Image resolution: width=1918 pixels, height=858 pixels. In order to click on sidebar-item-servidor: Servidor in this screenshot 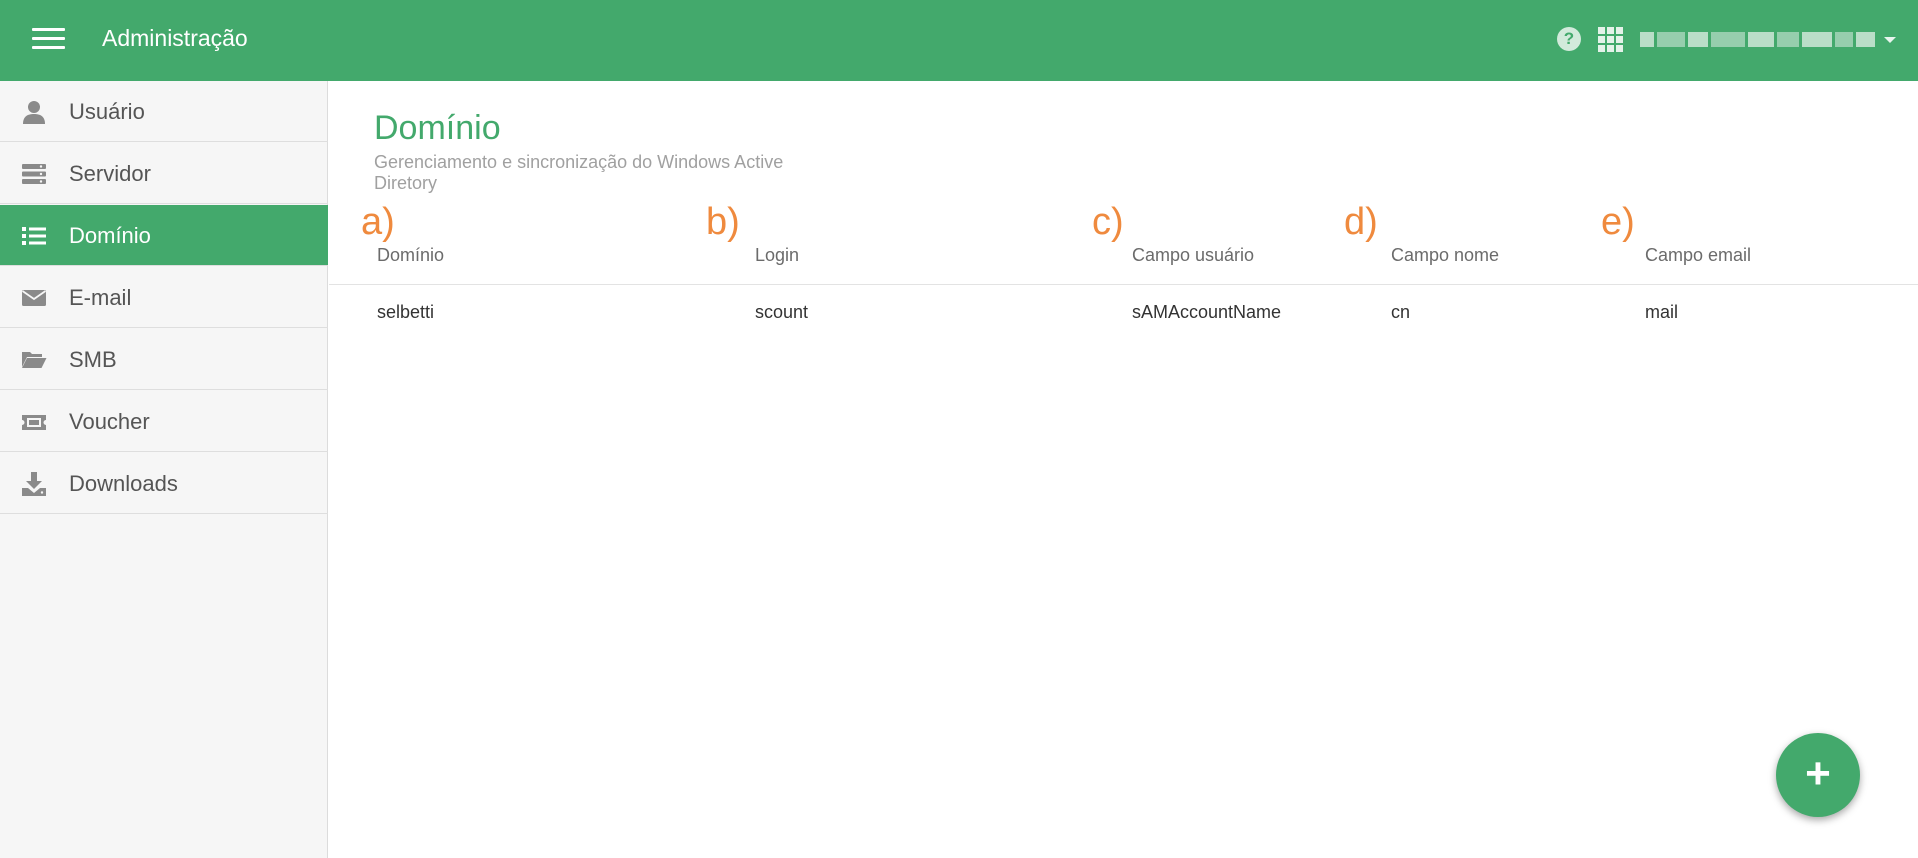, I will do `click(164, 173)`.